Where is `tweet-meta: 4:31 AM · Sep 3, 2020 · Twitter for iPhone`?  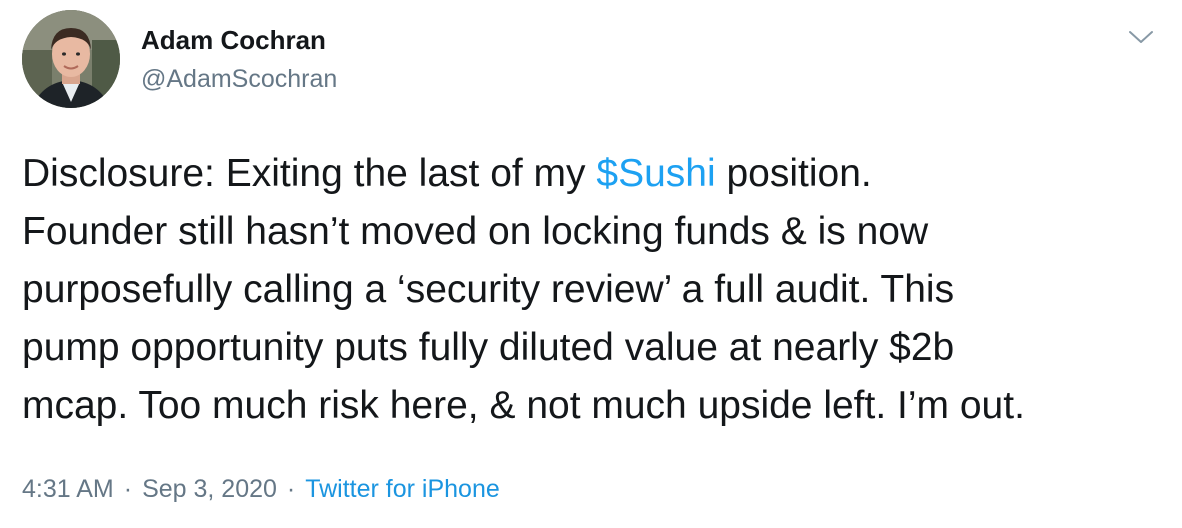
tweet-meta: 4:31 AM · Sep 3, 2020 · Twitter for iPhone is located at coordinates (261, 489).